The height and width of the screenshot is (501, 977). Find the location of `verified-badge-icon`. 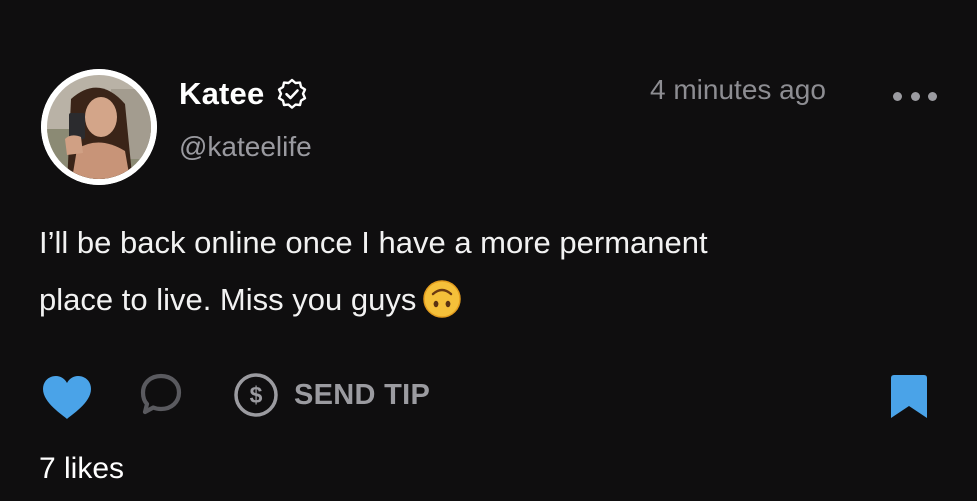

verified-badge-icon is located at coordinates (292, 94).